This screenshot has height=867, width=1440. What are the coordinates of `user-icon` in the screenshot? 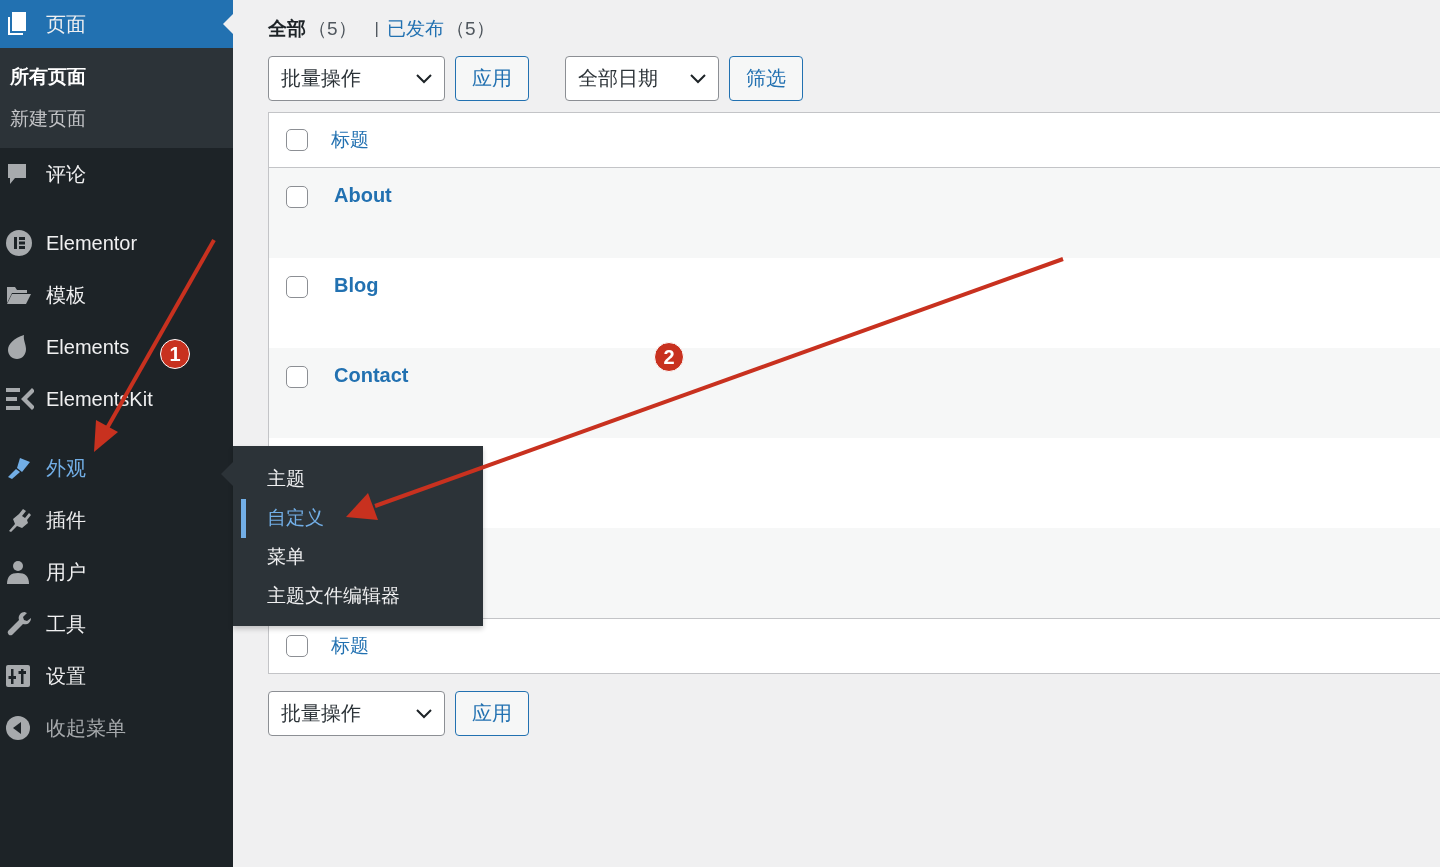 It's located at (18, 572).